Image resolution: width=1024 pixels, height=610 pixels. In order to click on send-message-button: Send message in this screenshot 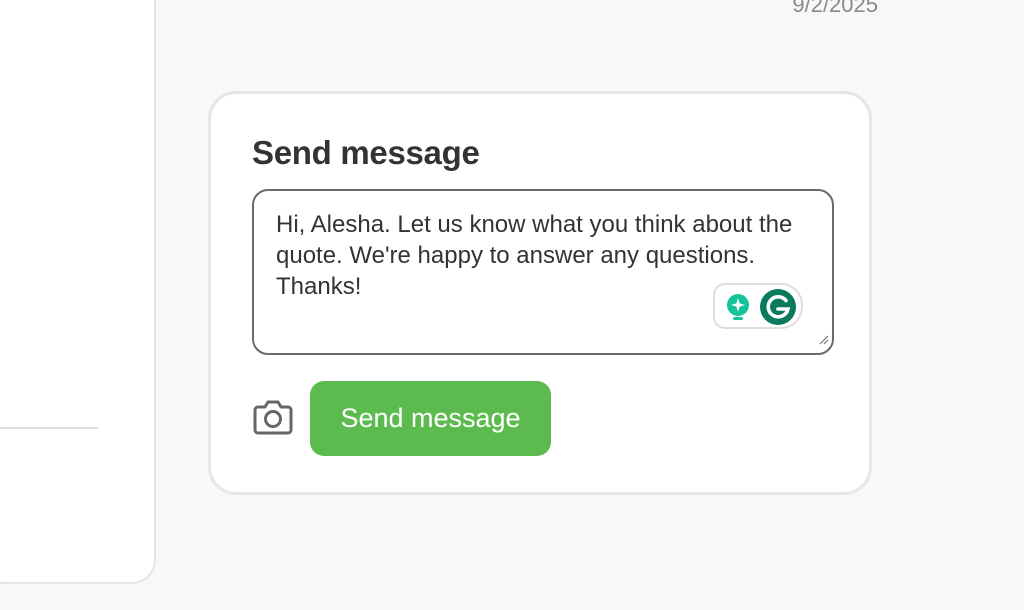, I will do `click(430, 418)`.